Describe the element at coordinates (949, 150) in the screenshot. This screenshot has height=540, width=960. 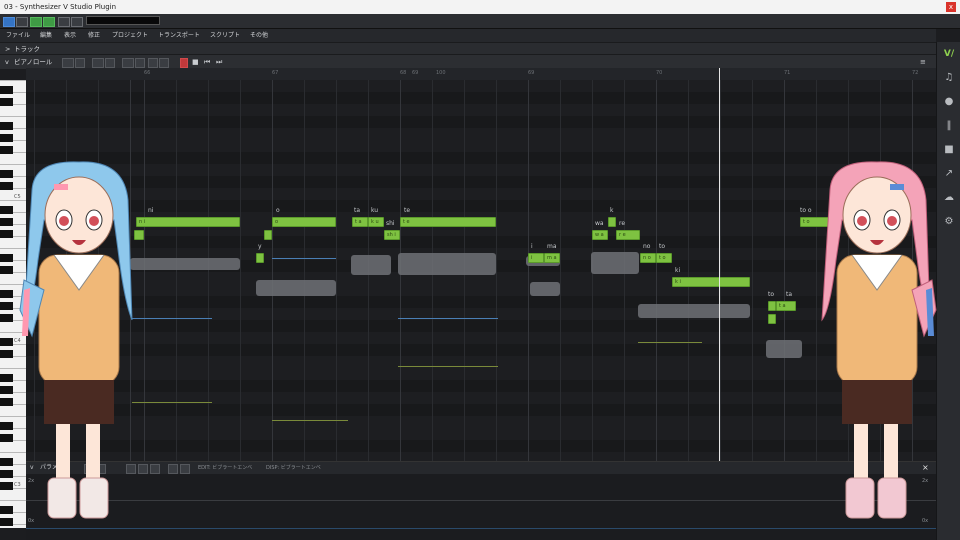
I see `panel-icon: ■` at that location.